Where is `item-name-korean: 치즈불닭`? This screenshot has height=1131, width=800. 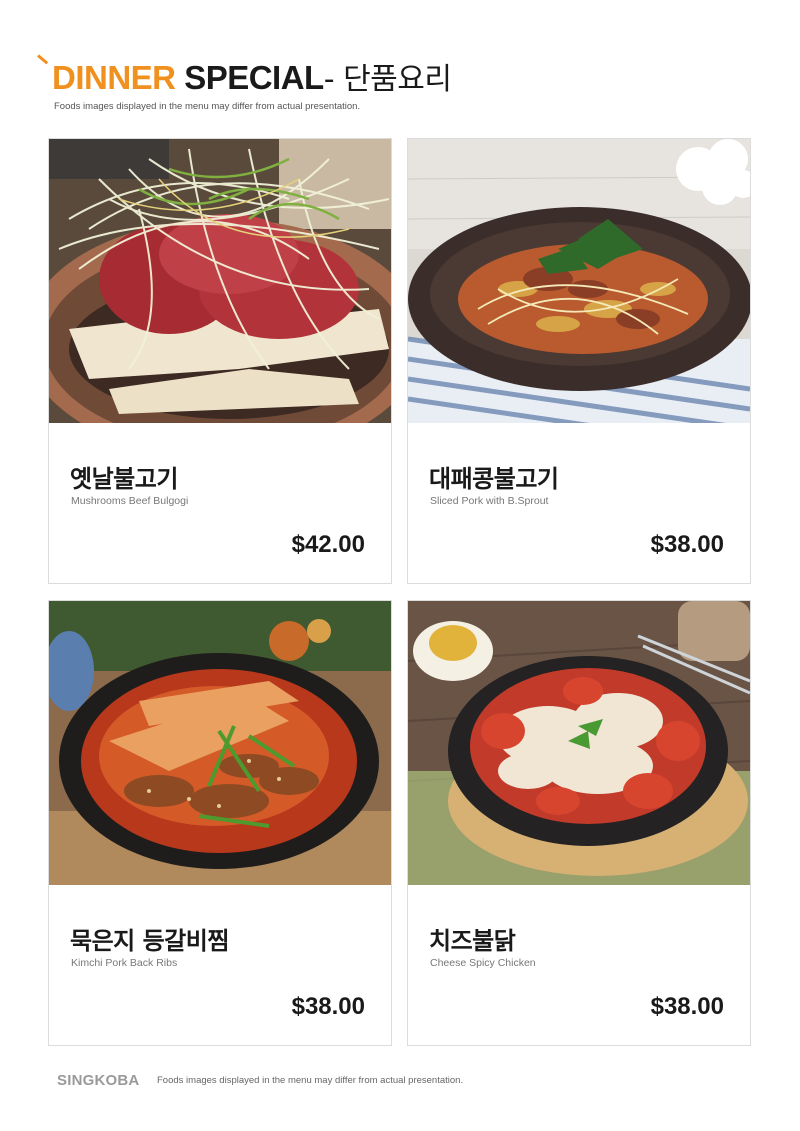
item-name-korean: 치즈불닭 is located at coordinates (472, 941).